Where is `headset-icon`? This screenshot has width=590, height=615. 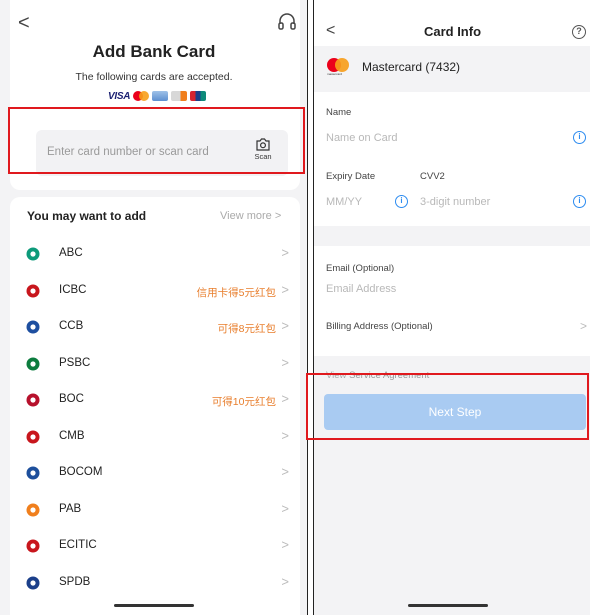 headset-icon is located at coordinates (287, 22).